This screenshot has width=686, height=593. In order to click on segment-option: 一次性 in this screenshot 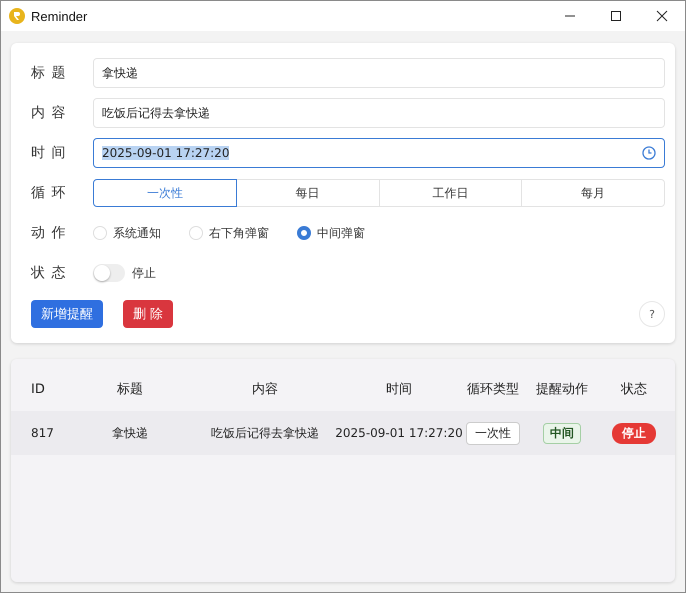, I will do `click(165, 193)`.